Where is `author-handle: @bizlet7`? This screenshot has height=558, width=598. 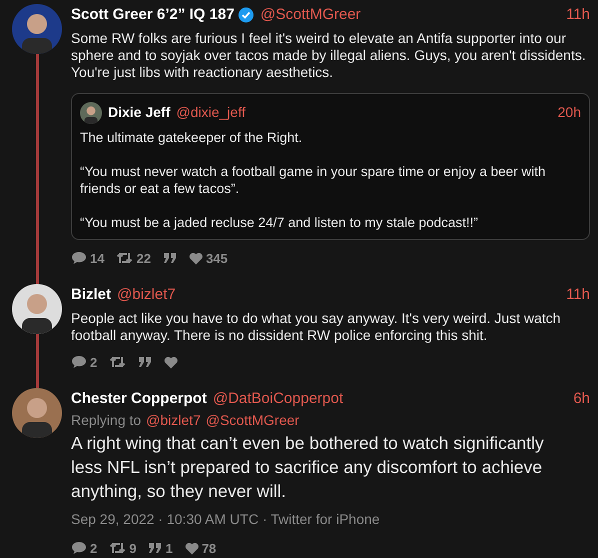
author-handle: @bizlet7 is located at coordinates (146, 295).